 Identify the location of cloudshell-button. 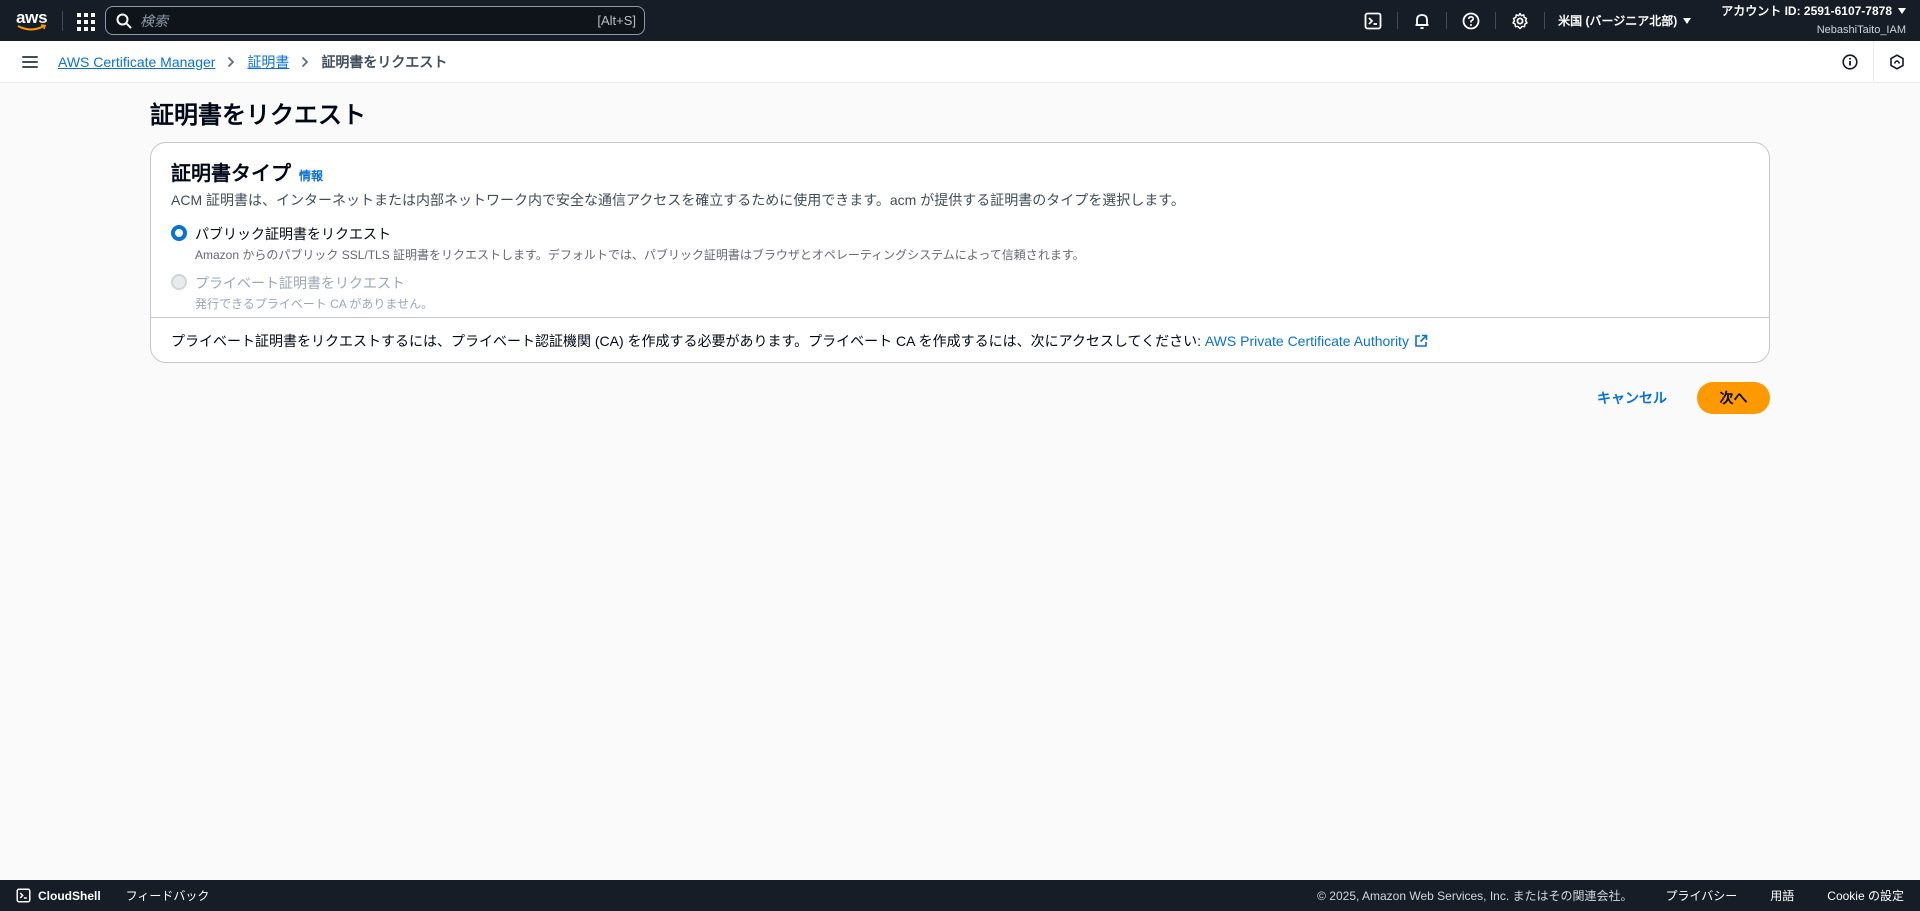
(1372, 20).